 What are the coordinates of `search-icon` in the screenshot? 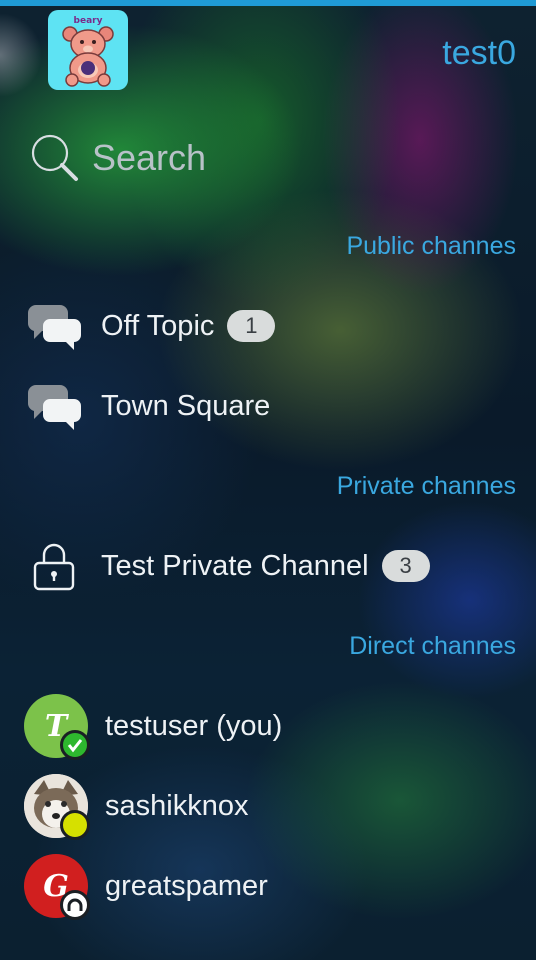 It's located at (54, 157).